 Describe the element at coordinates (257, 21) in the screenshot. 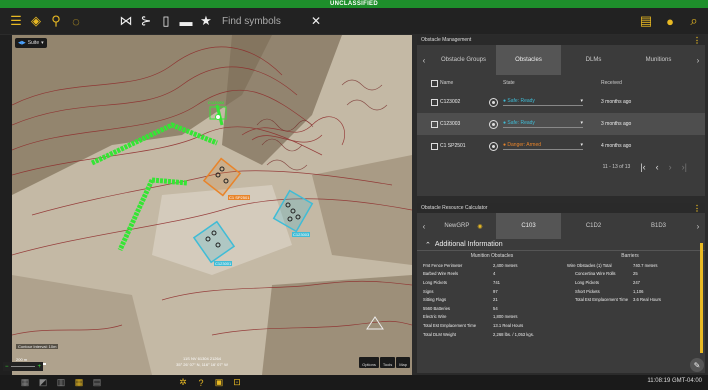

I see `search-input` at that location.